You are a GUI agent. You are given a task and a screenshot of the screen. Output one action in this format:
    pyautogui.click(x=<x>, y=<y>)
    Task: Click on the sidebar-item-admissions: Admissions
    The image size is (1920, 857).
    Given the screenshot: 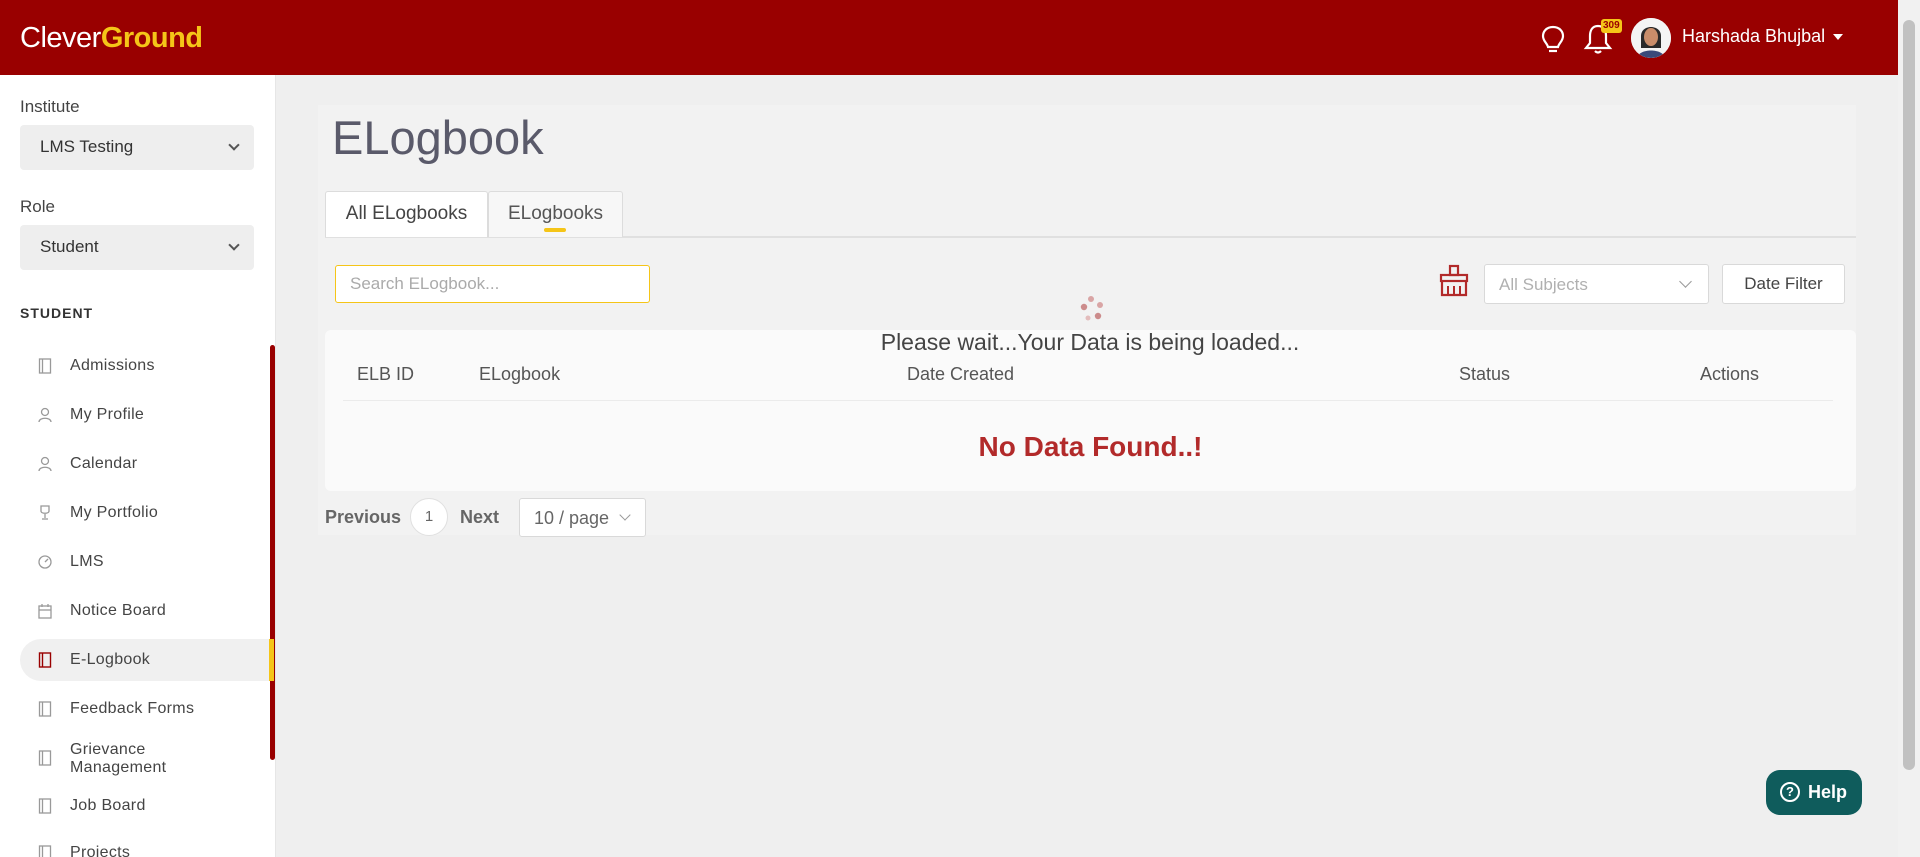 What is the action you would take?
    pyautogui.click(x=145, y=366)
    